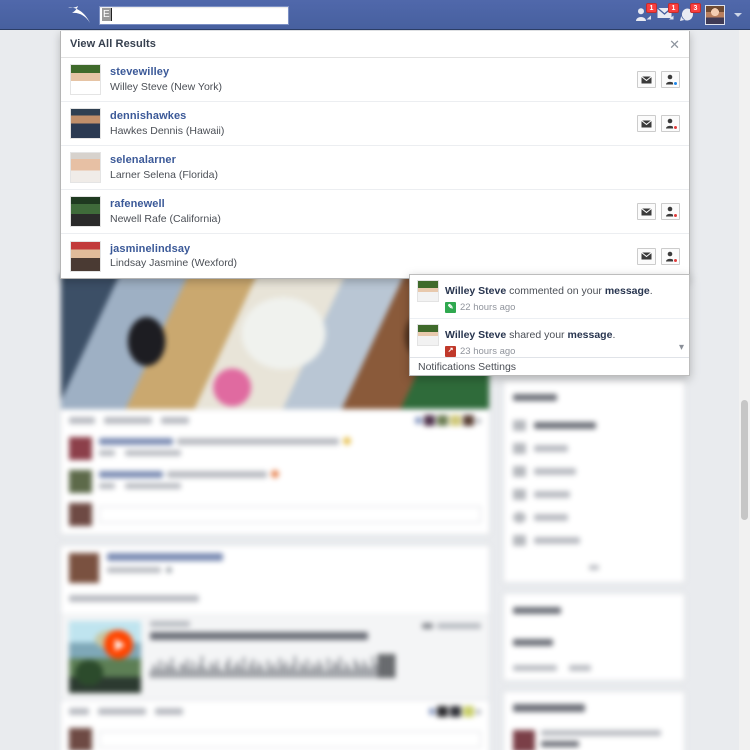 This screenshot has height=750, width=750. Describe the element at coordinates (533, 642) in the screenshot. I see `archives-all-link` at that location.